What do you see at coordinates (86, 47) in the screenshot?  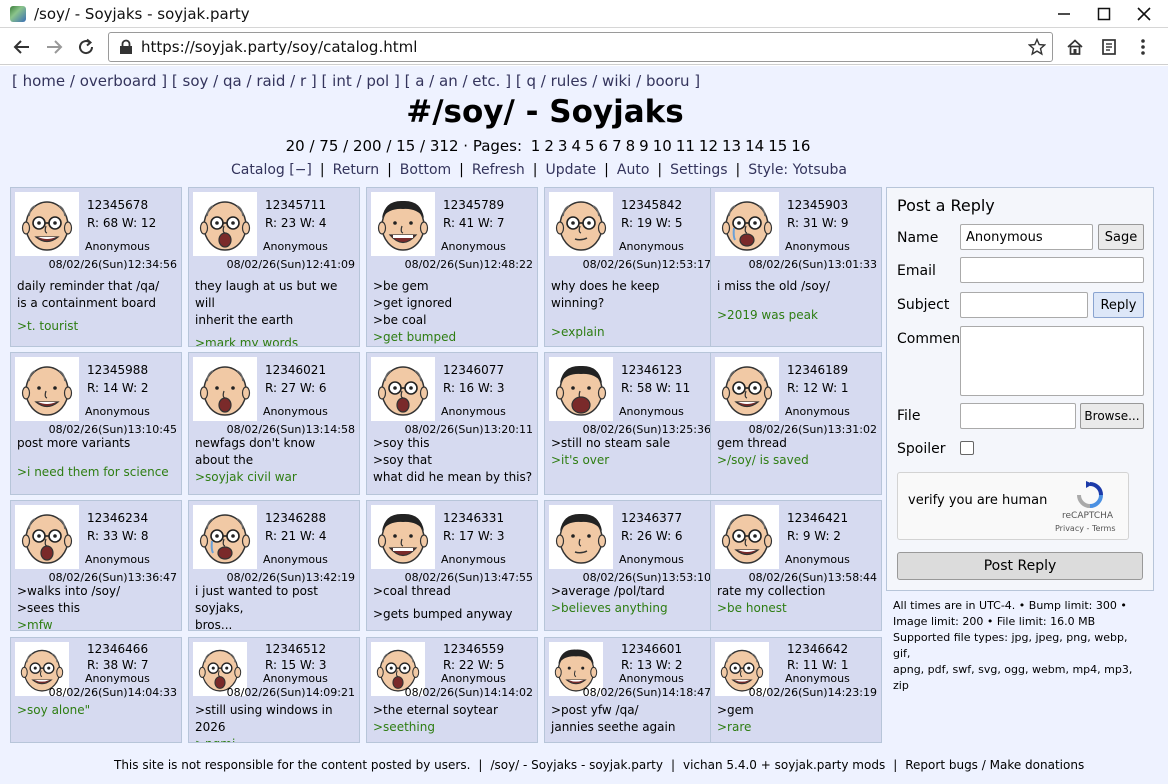 I see `reload-button` at bounding box center [86, 47].